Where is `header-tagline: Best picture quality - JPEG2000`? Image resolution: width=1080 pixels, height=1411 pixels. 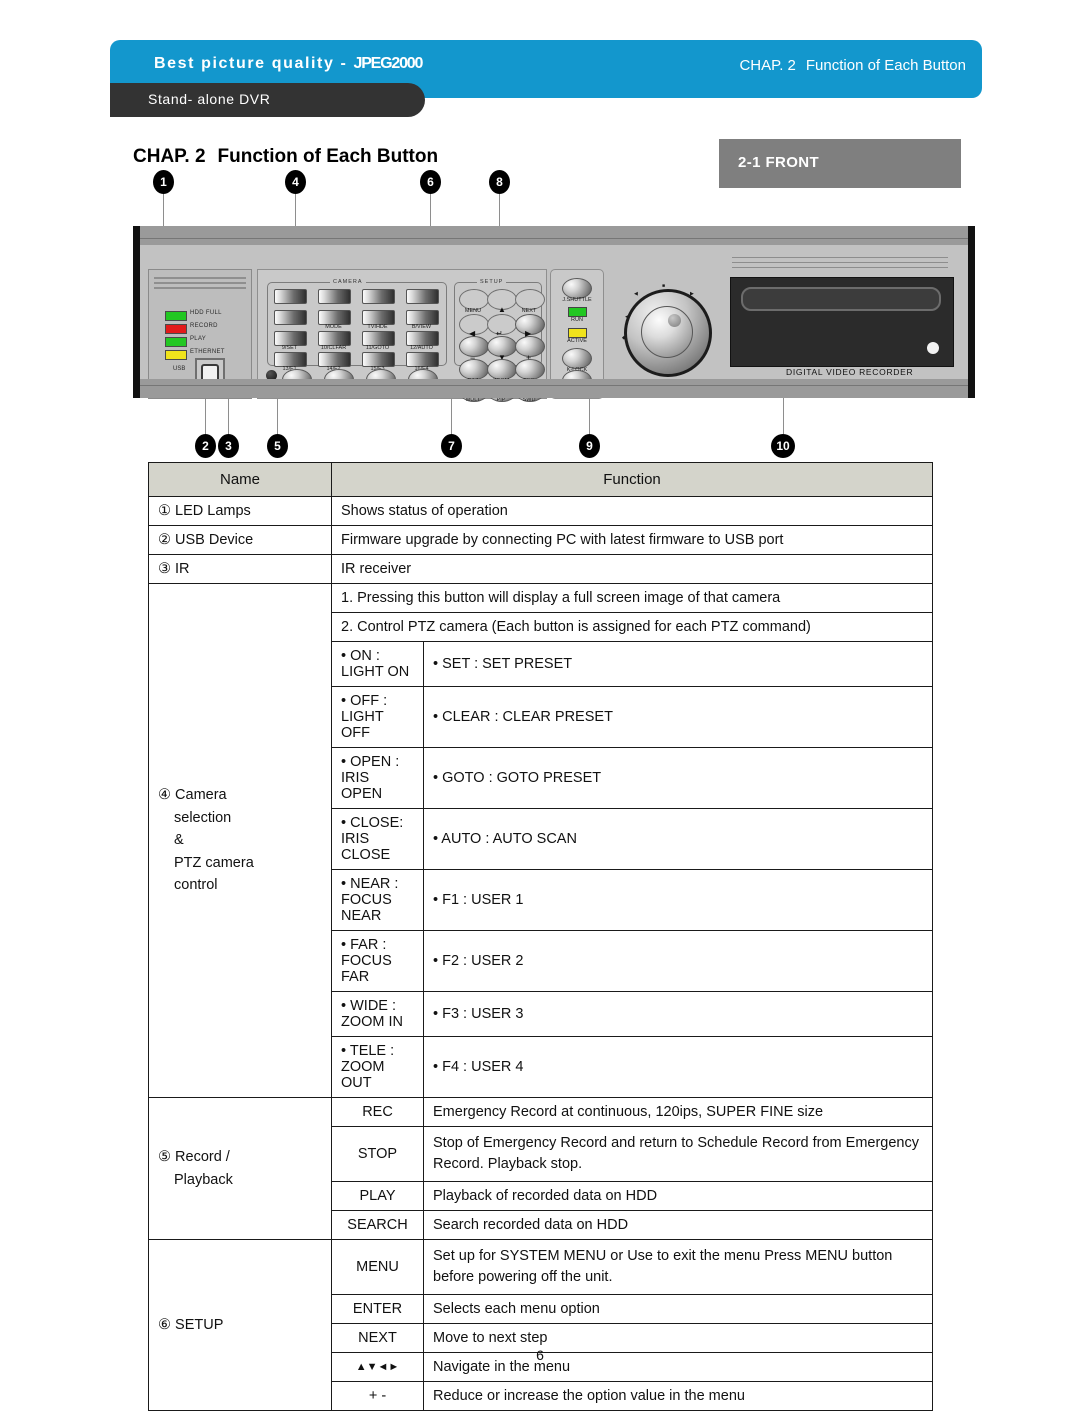
header-tagline: Best picture quality - JPEG2000 is located at coordinates (289, 64).